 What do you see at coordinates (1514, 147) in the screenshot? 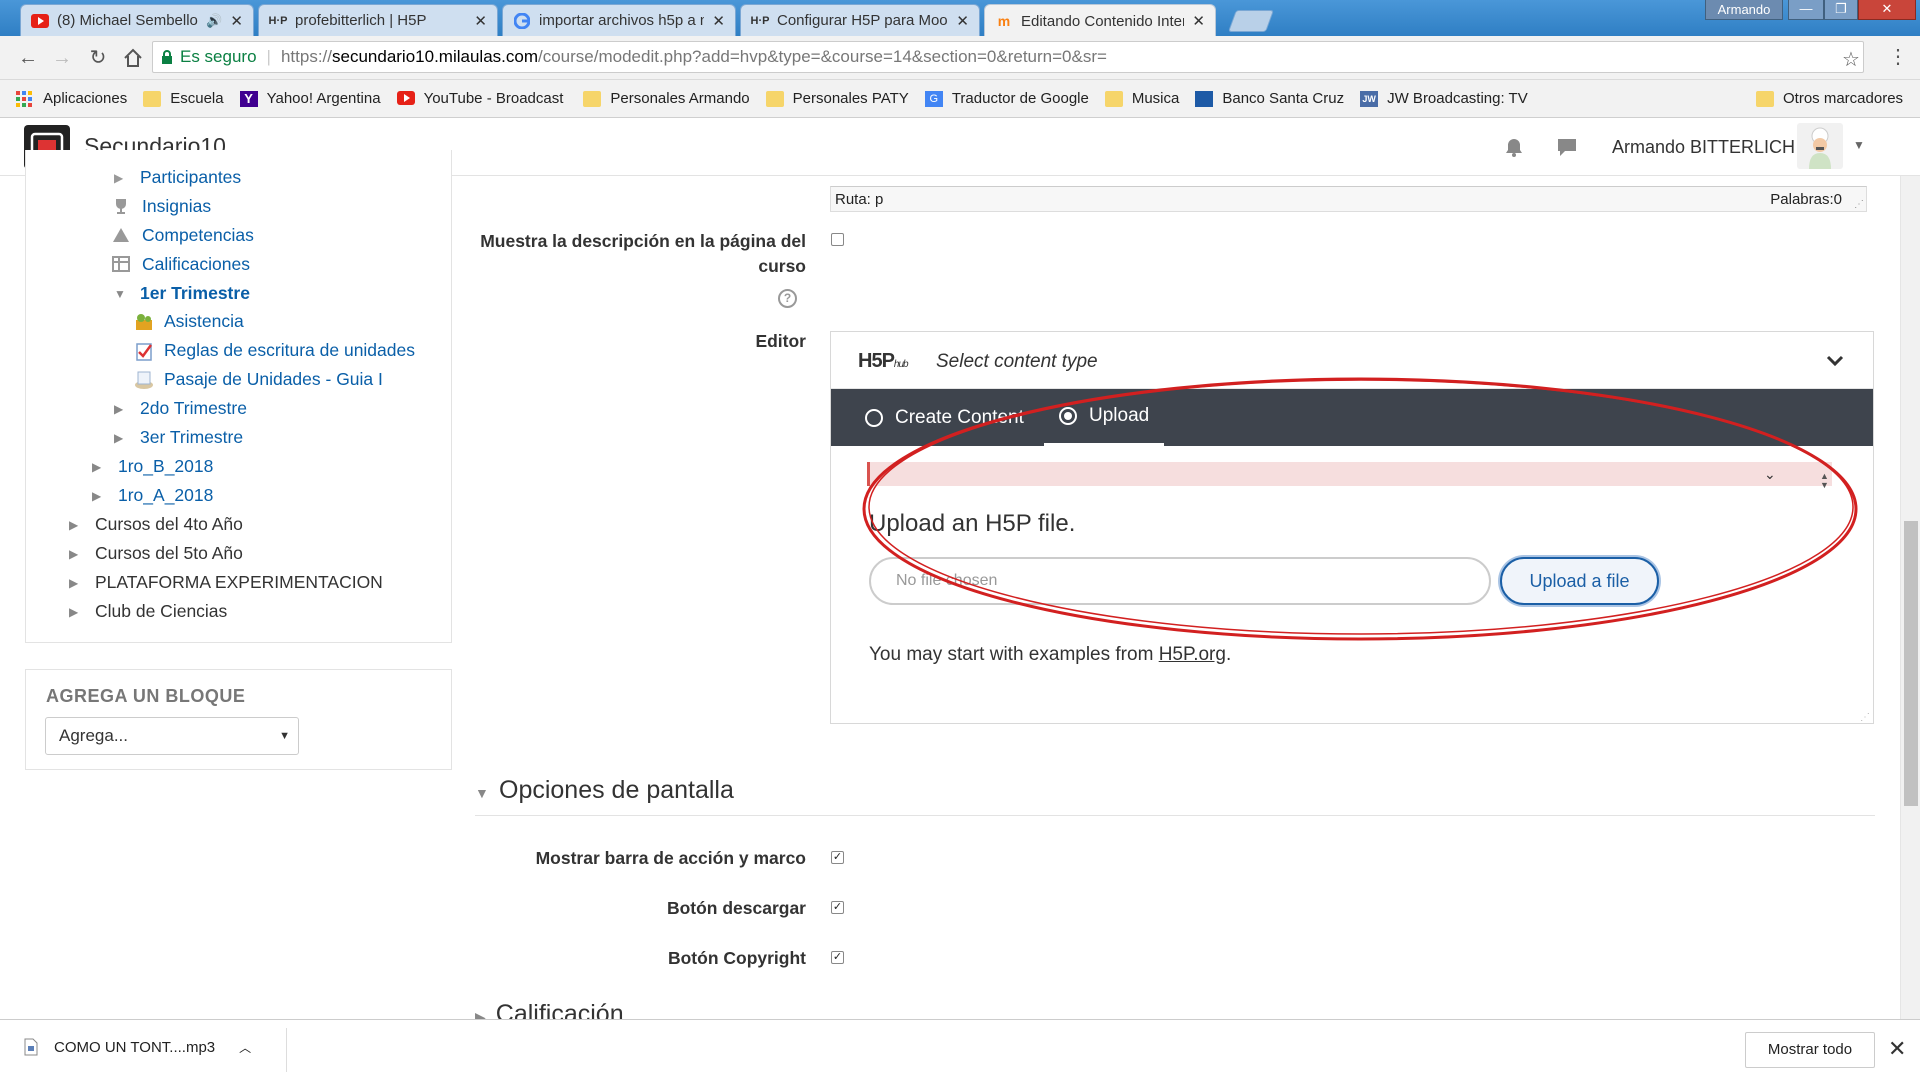
I see `notifications-bell-icon` at bounding box center [1514, 147].